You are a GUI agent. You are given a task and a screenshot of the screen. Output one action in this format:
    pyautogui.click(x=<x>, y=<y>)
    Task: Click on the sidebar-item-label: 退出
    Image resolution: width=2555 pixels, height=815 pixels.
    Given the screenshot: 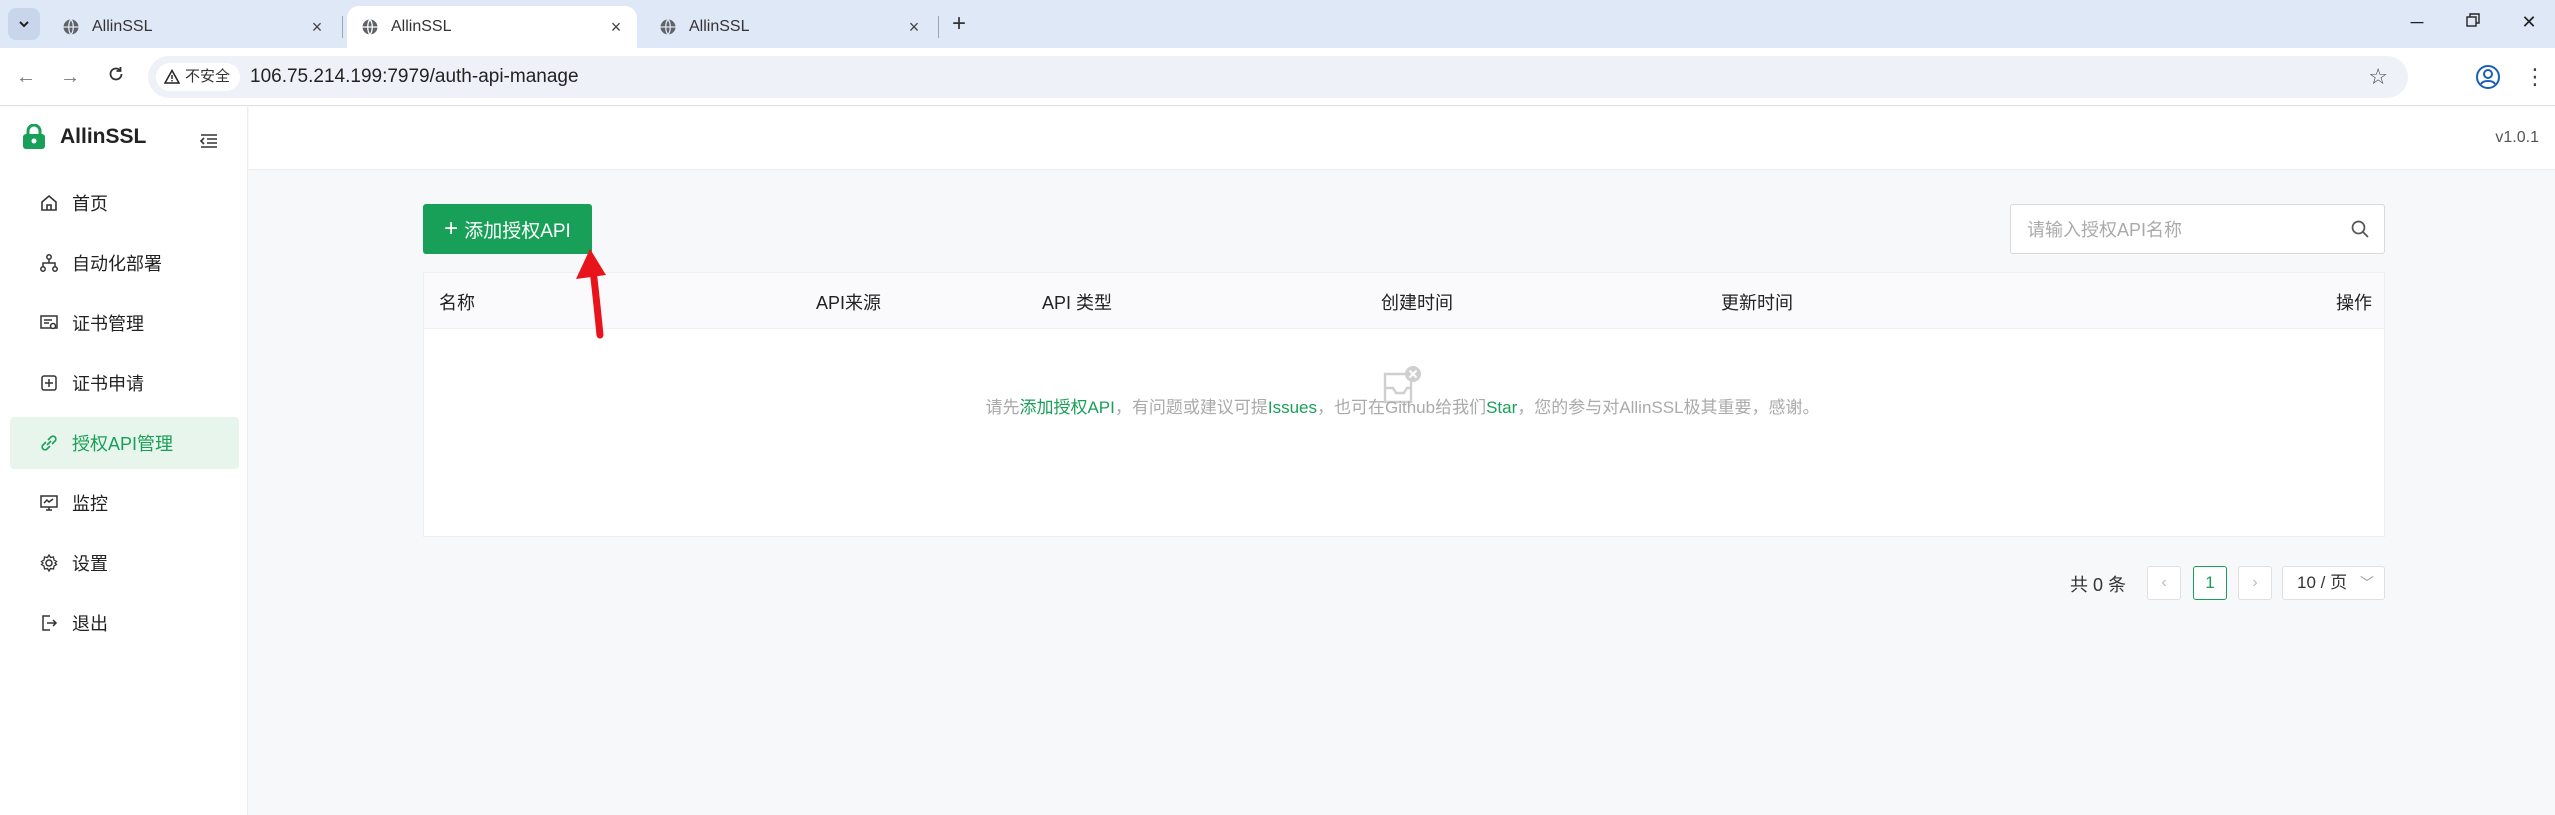 What is the action you would take?
    pyautogui.click(x=90, y=624)
    